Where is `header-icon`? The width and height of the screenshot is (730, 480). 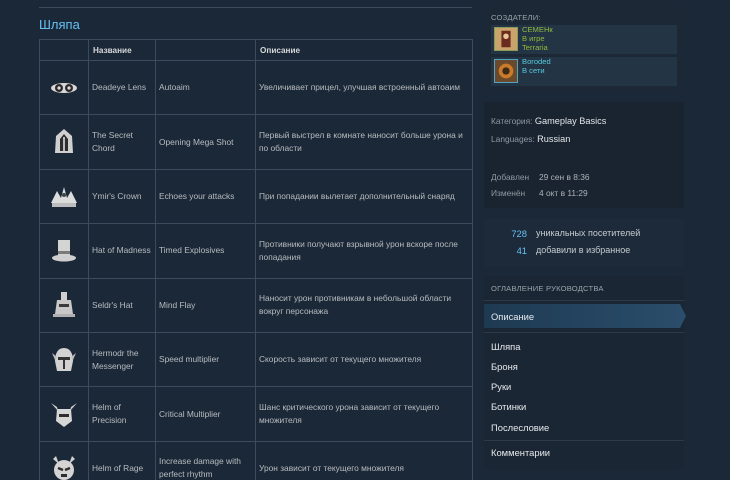
header-icon is located at coordinates (64, 50).